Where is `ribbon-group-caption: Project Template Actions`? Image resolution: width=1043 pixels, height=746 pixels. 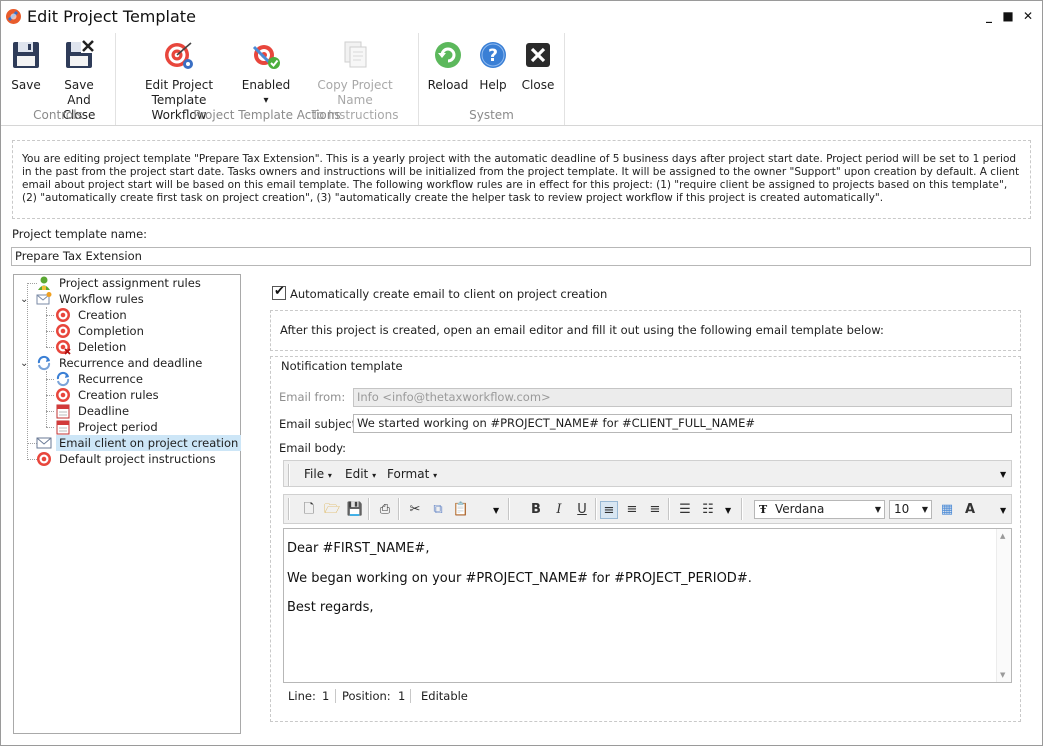
ribbon-group-caption: Project Template Actions is located at coordinates (267, 115).